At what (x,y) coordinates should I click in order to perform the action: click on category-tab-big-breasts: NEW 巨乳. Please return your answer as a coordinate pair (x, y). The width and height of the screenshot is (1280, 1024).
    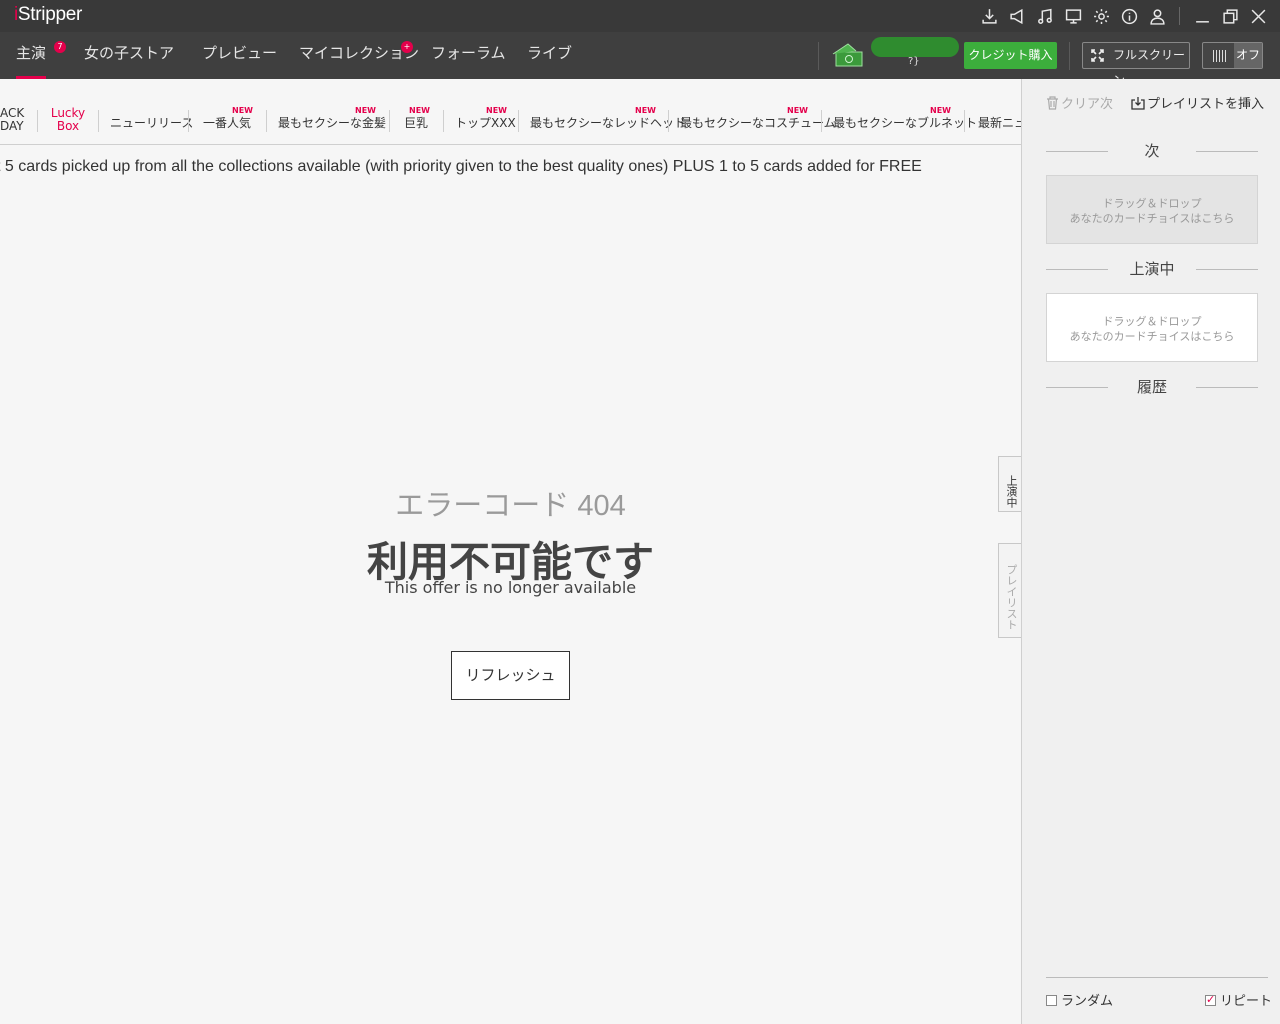
    Looking at the image, I should click on (416, 111).